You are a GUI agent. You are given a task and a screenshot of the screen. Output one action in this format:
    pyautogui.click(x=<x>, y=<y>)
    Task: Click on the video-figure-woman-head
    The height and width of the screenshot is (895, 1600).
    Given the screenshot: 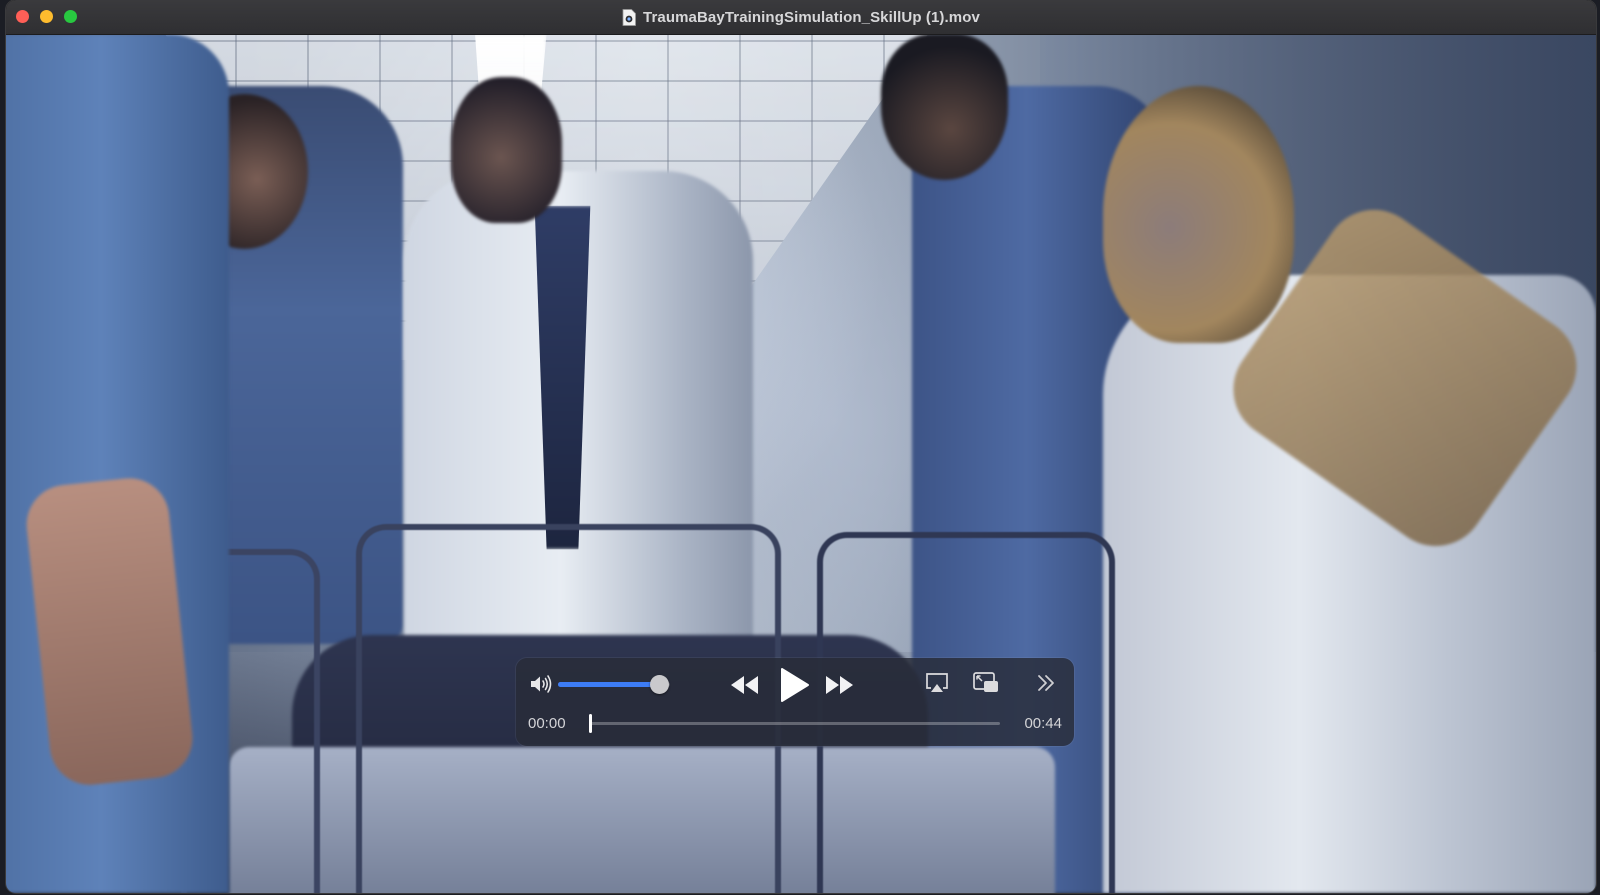 What is the action you would take?
    pyautogui.click(x=1198, y=214)
    